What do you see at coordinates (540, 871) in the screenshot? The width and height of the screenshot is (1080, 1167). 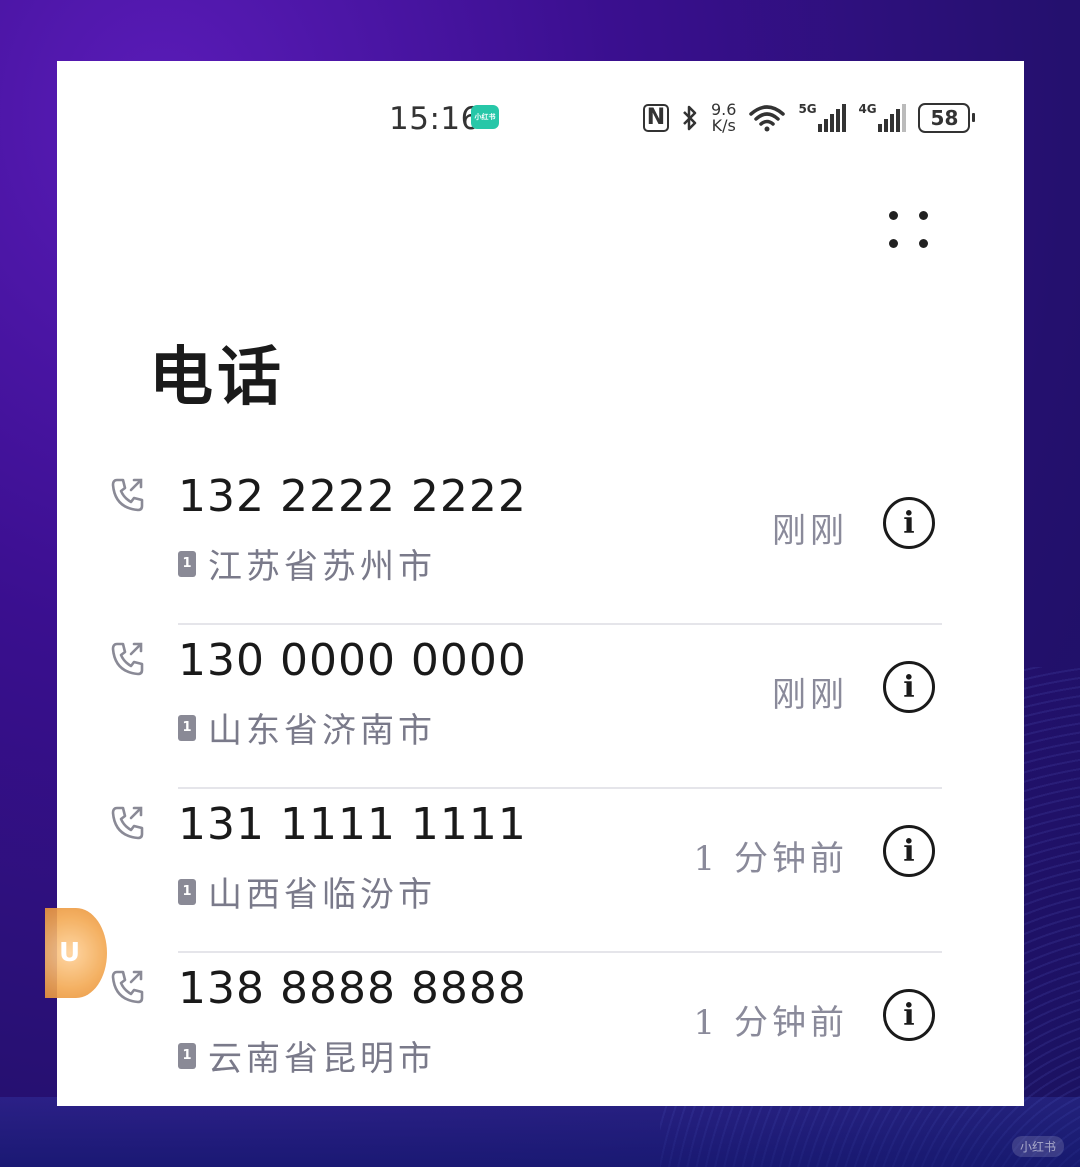 I see `call-log-item: 131 1111 1111 1 山西省临汾市 1 分钟前 i` at bounding box center [540, 871].